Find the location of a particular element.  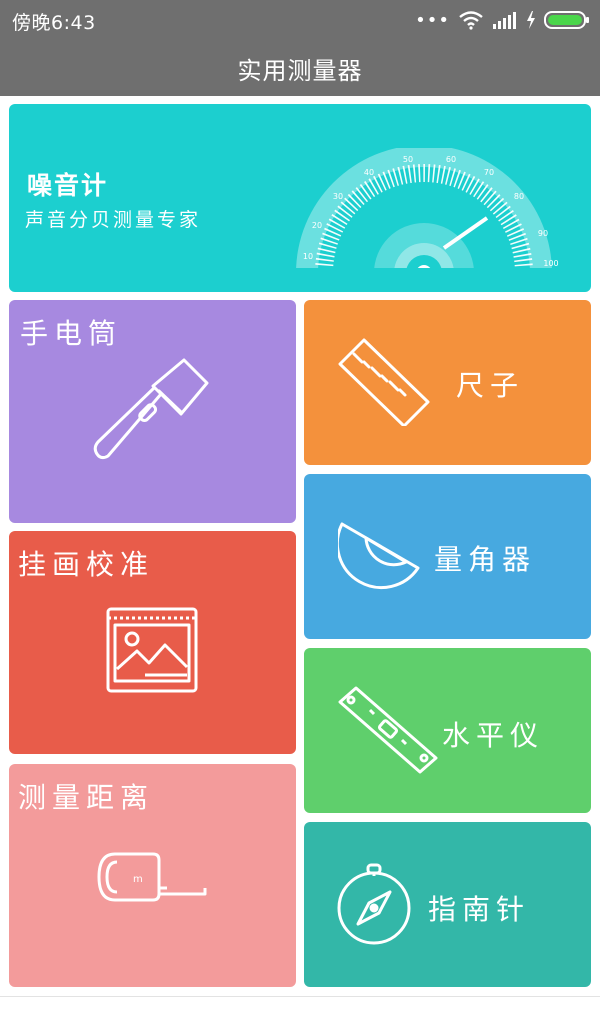

dial-tick-10: 10 is located at coordinates (308, 256).